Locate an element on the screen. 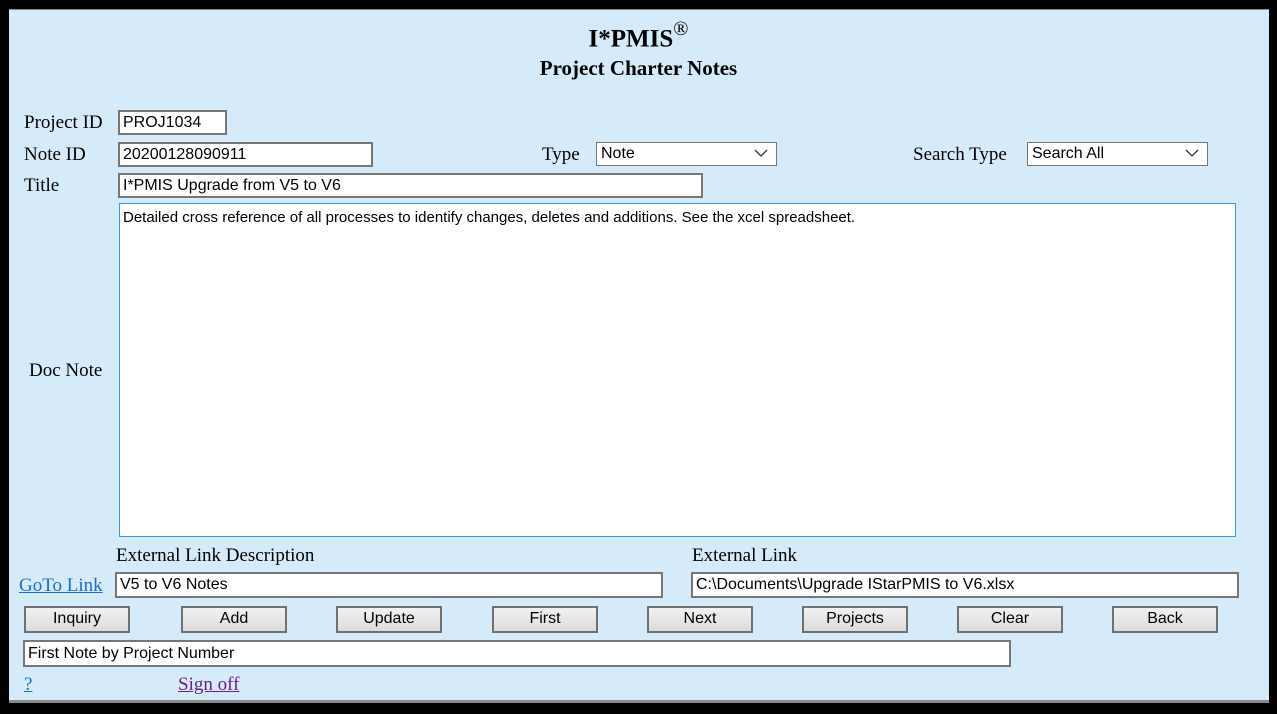 This screenshot has width=1277, height=714. goto-link: GoTo Link is located at coordinates (61, 586).